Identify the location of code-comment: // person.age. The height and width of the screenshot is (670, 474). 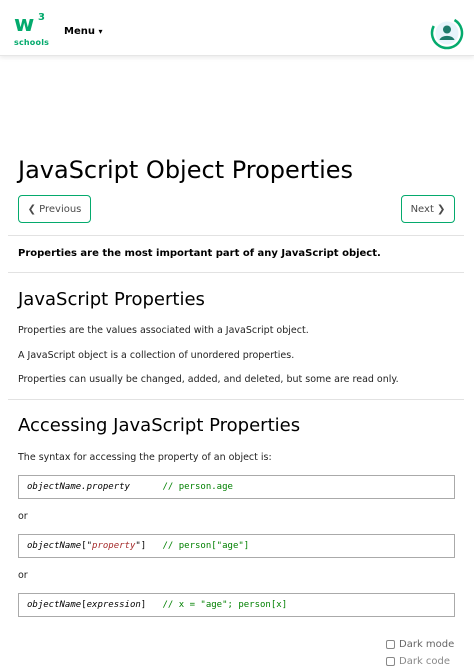
(197, 487).